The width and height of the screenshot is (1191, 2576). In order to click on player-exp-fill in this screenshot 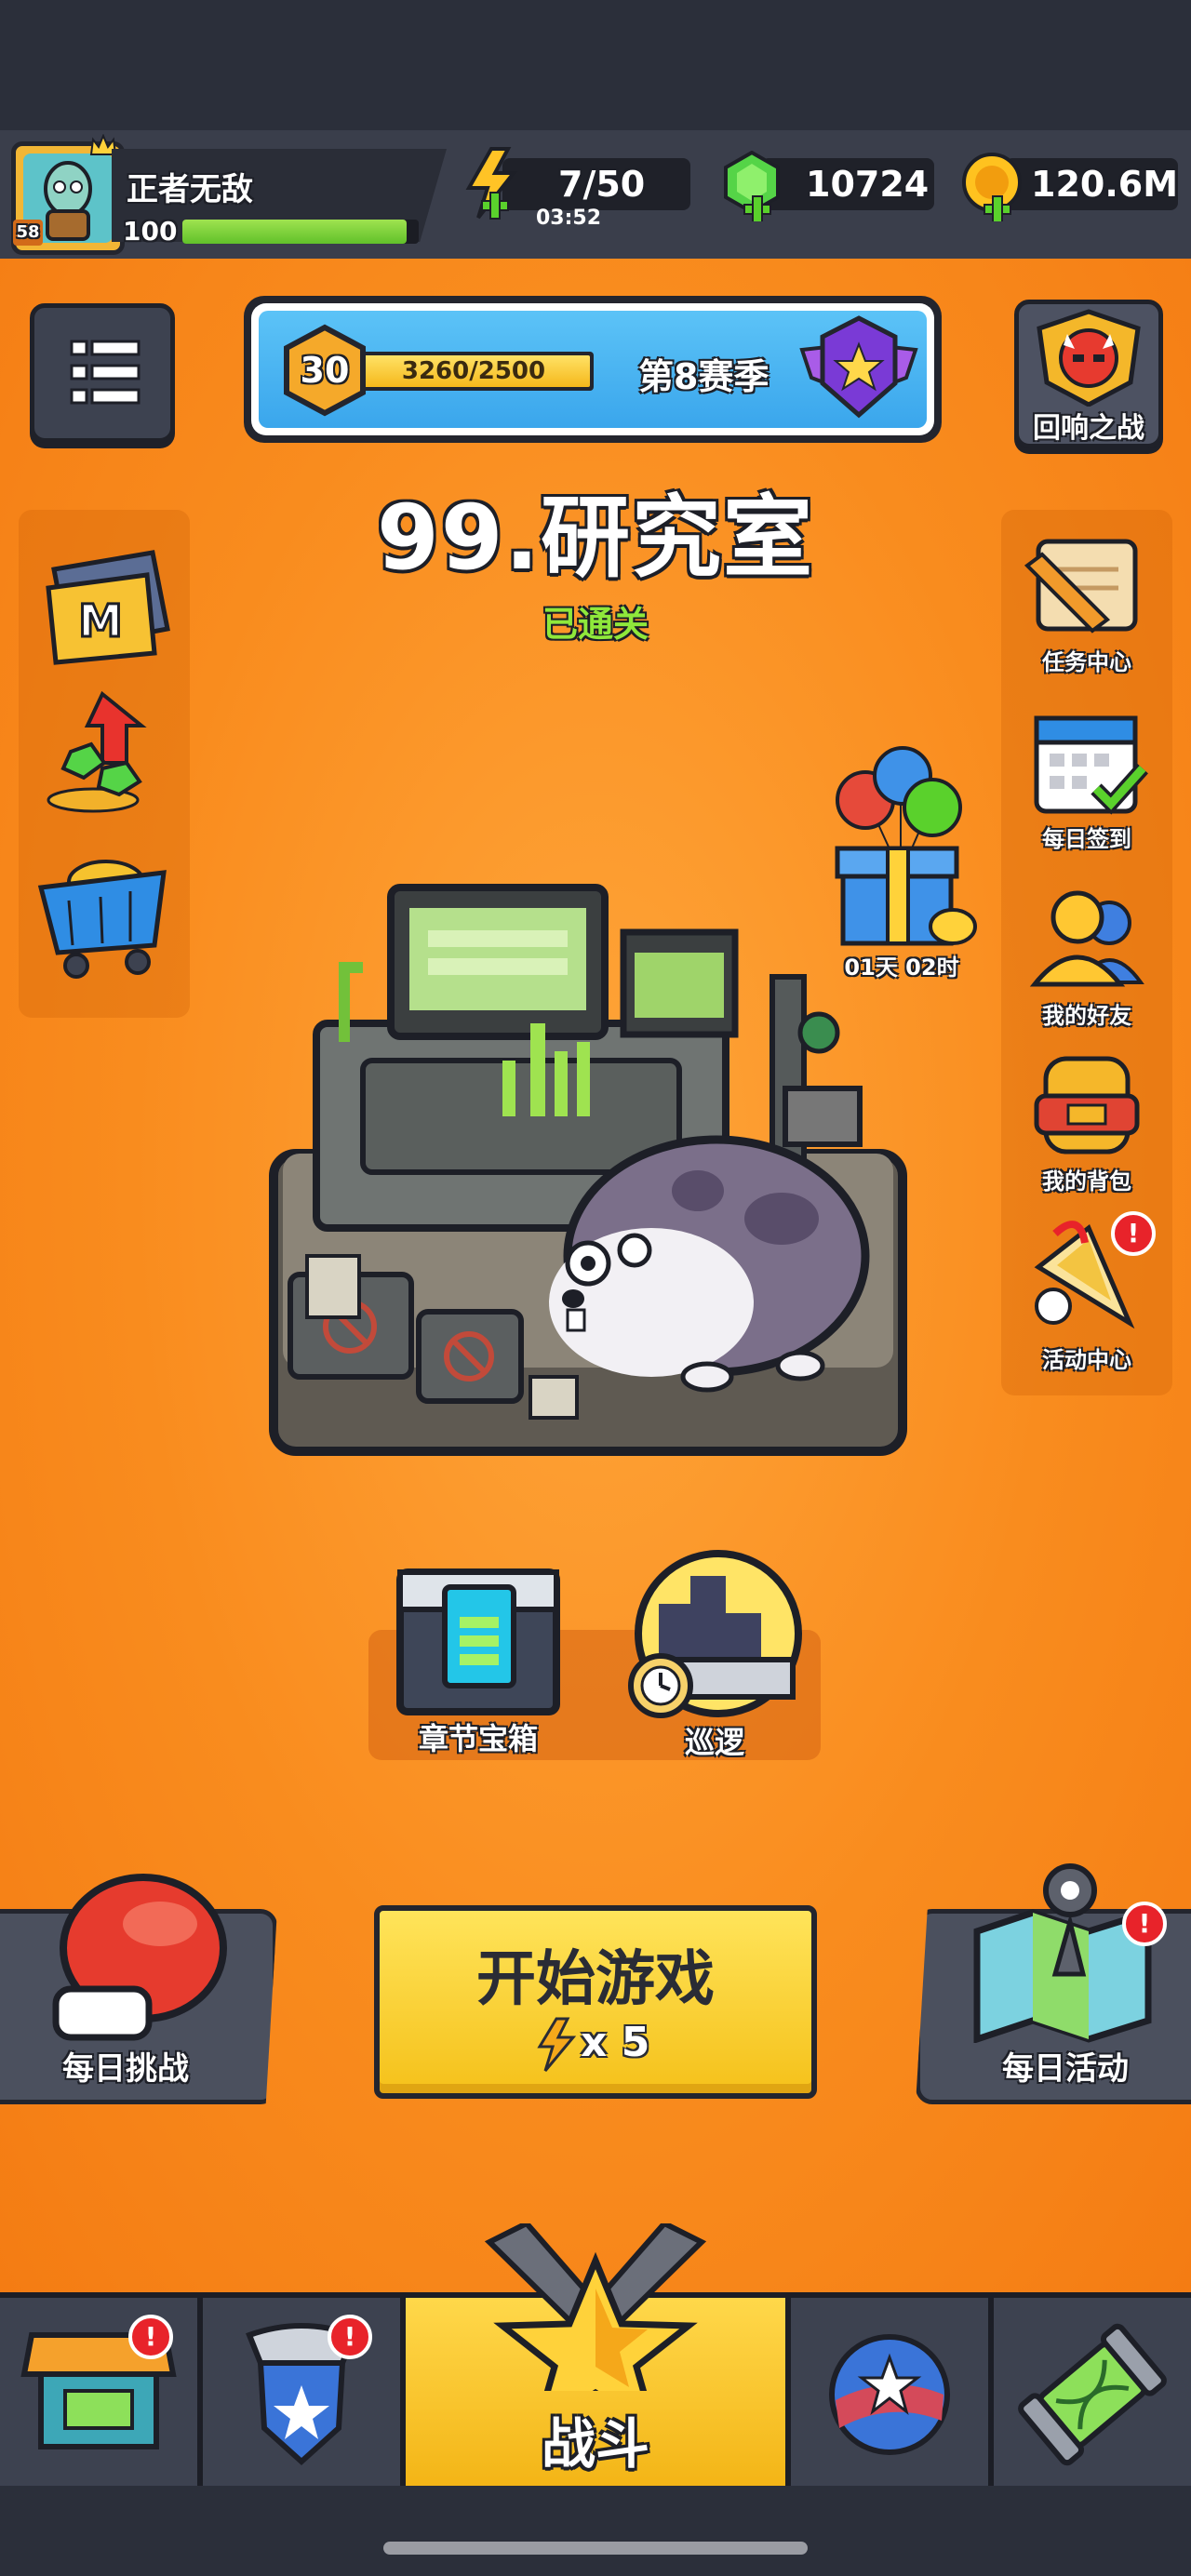, I will do `click(295, 232)`.